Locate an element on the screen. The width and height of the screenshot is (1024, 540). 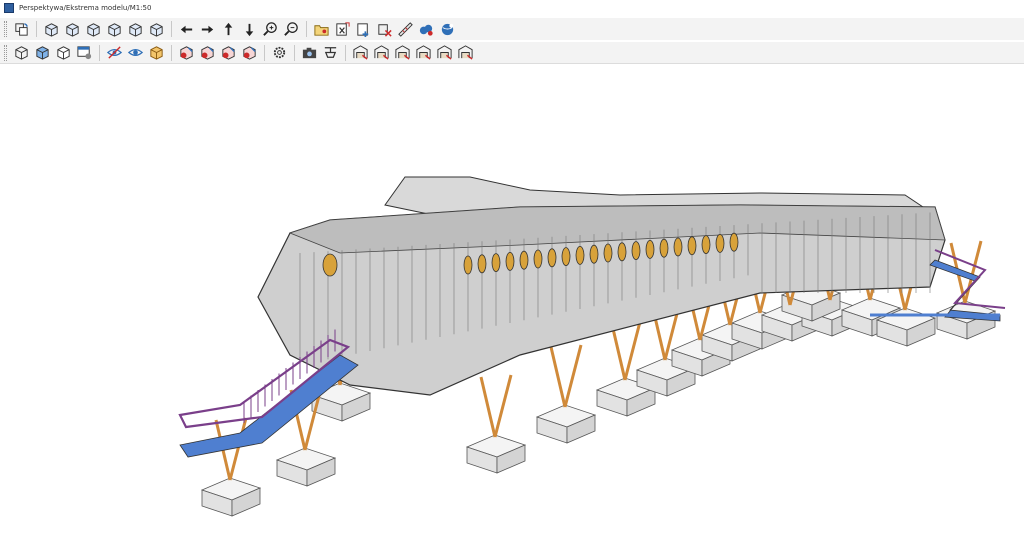
solid-cube-icon is located at coordinates (42, 53).